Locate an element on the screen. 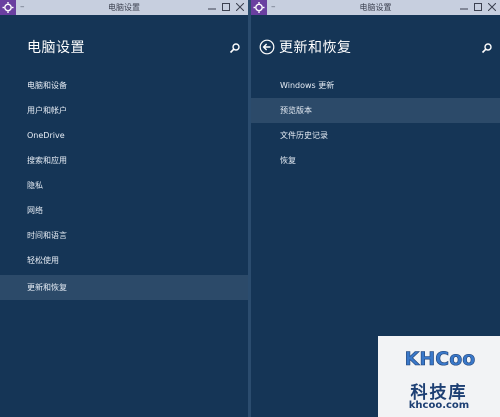 The image size is (500, 417). nav-item-windows-update: Windows 更新 is located at coordinates (375, 85).